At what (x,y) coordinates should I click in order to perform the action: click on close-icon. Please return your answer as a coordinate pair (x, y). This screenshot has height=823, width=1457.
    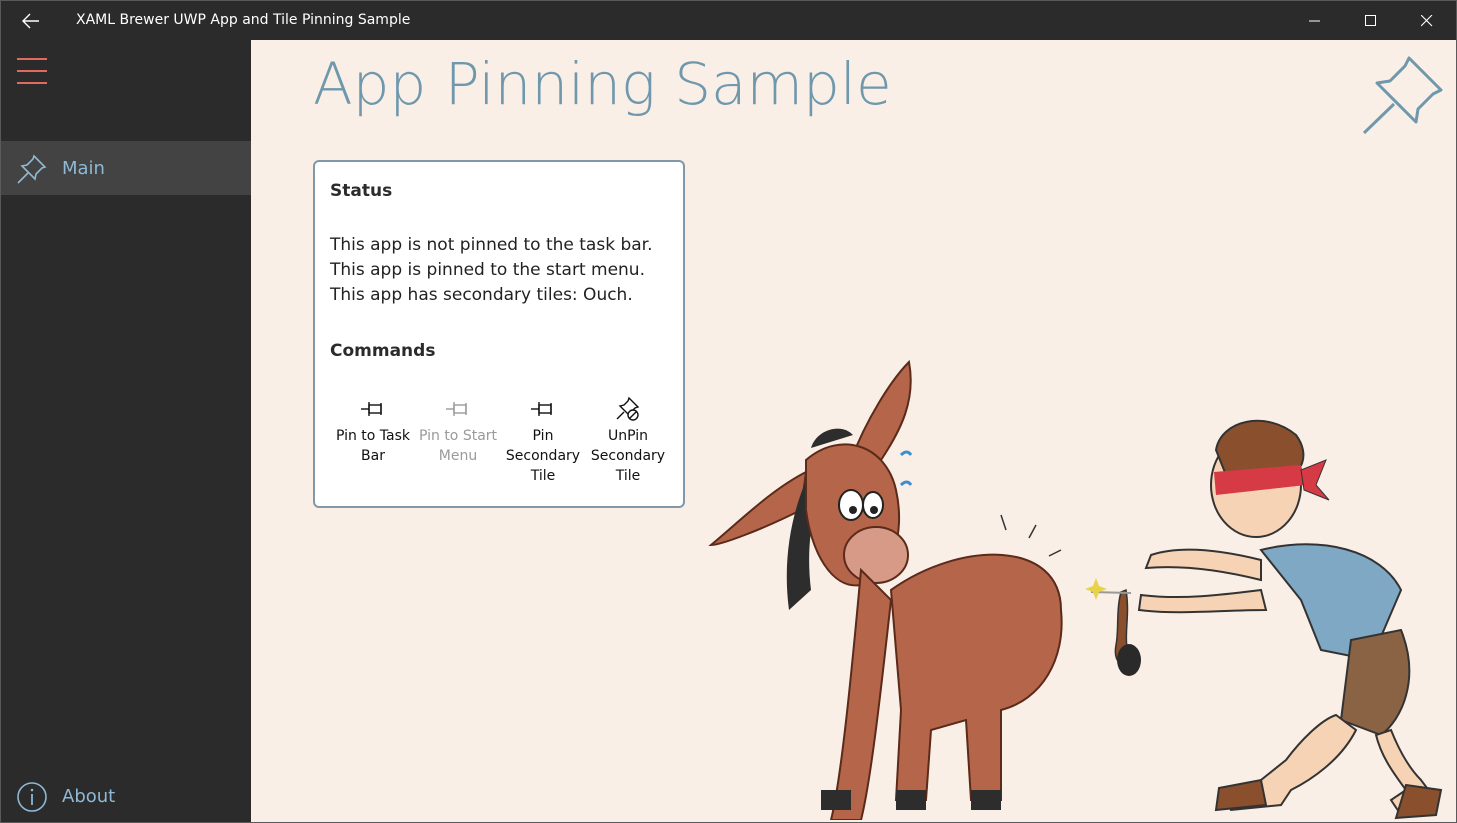
    Looking at the image, I should click on (1427, 20).